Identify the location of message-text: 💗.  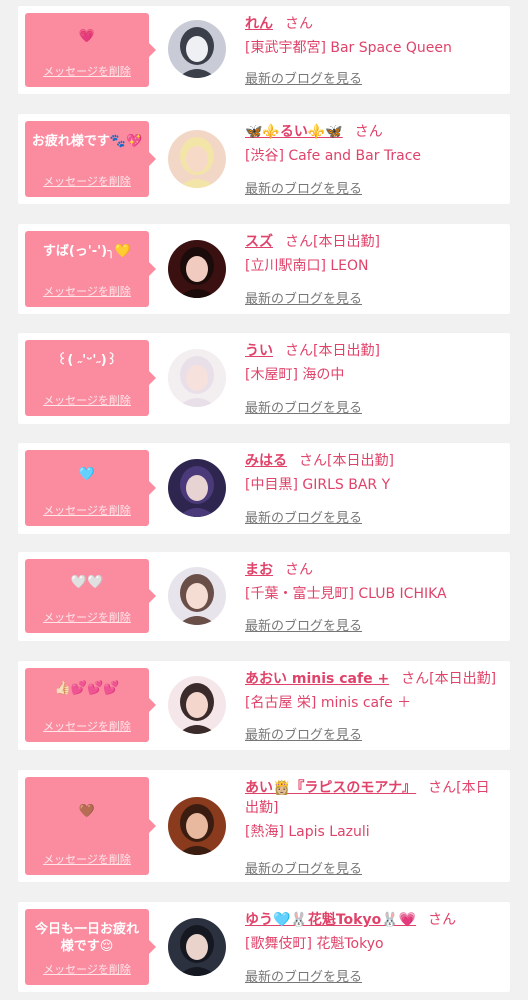
(87, 36).